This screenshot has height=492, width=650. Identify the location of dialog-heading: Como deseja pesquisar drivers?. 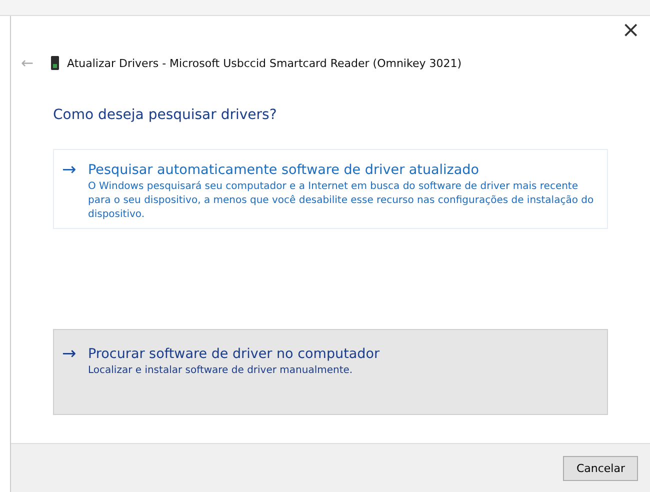
(165, 115).